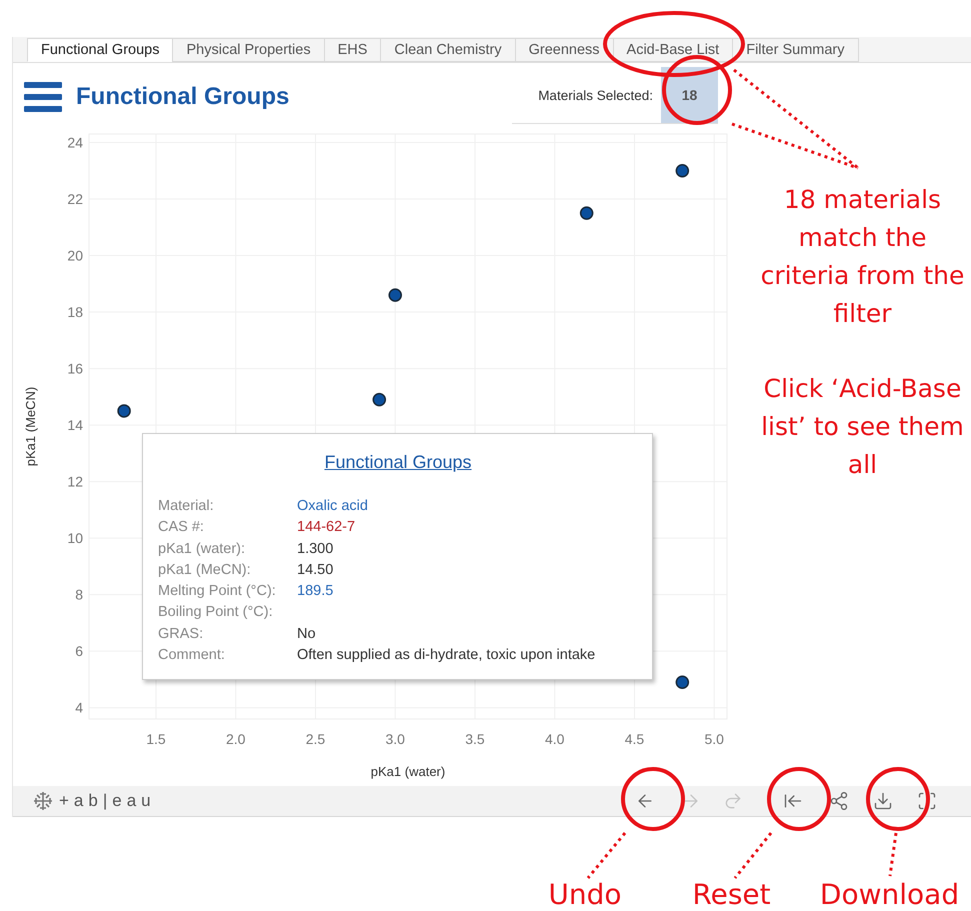 This screenshot has height=911, width=971. Describe the element at coordinates (315, 570) in the screenshot. I see `tooltip-value: 14.50` at that location.